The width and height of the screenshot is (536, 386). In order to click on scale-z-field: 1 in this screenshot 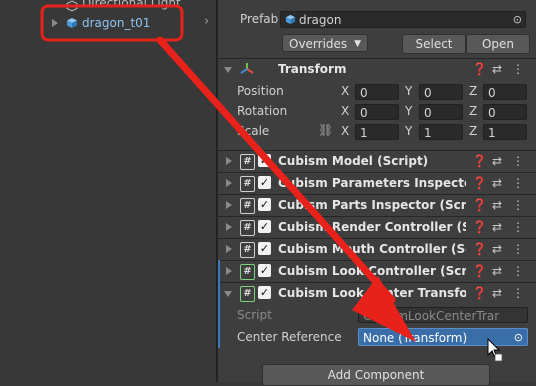, I will do `click(505, 132)`.